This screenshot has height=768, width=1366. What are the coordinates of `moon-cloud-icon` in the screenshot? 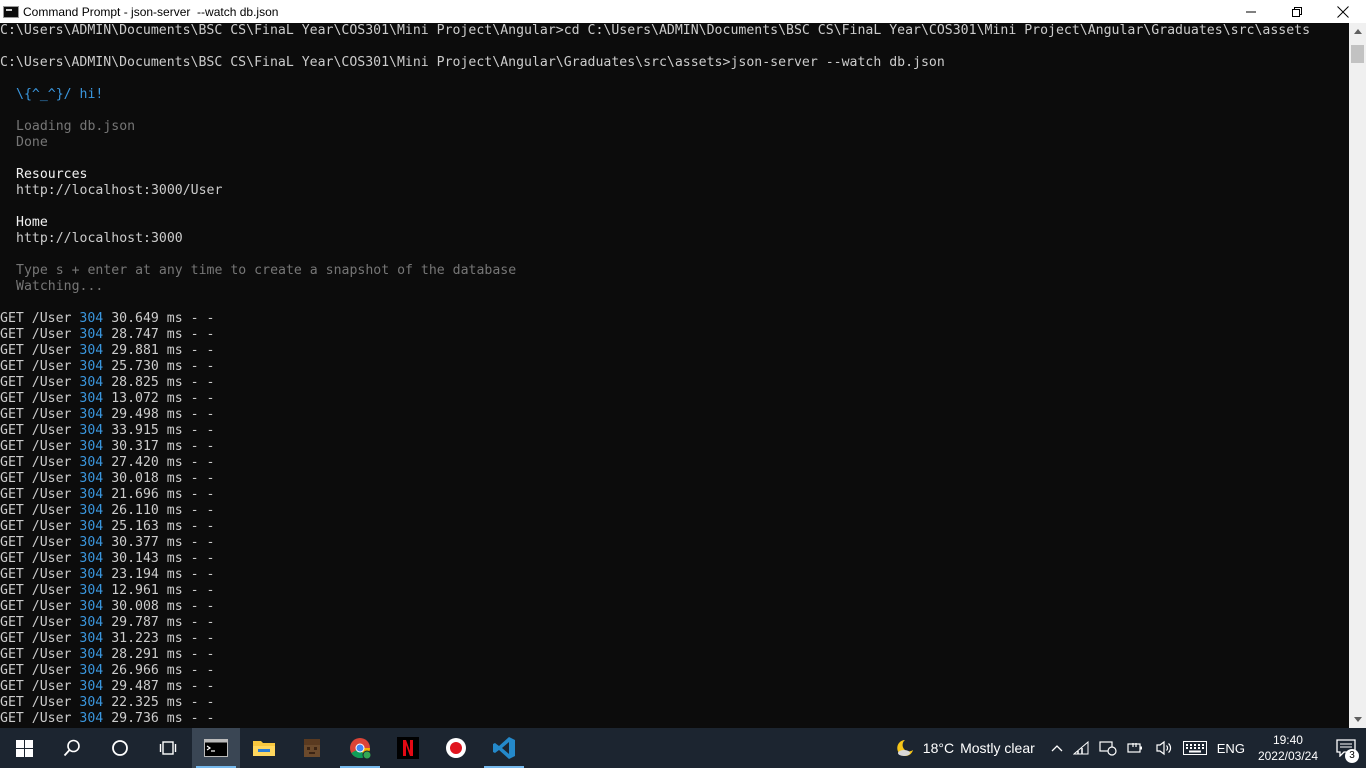 It's located at (905, 748).